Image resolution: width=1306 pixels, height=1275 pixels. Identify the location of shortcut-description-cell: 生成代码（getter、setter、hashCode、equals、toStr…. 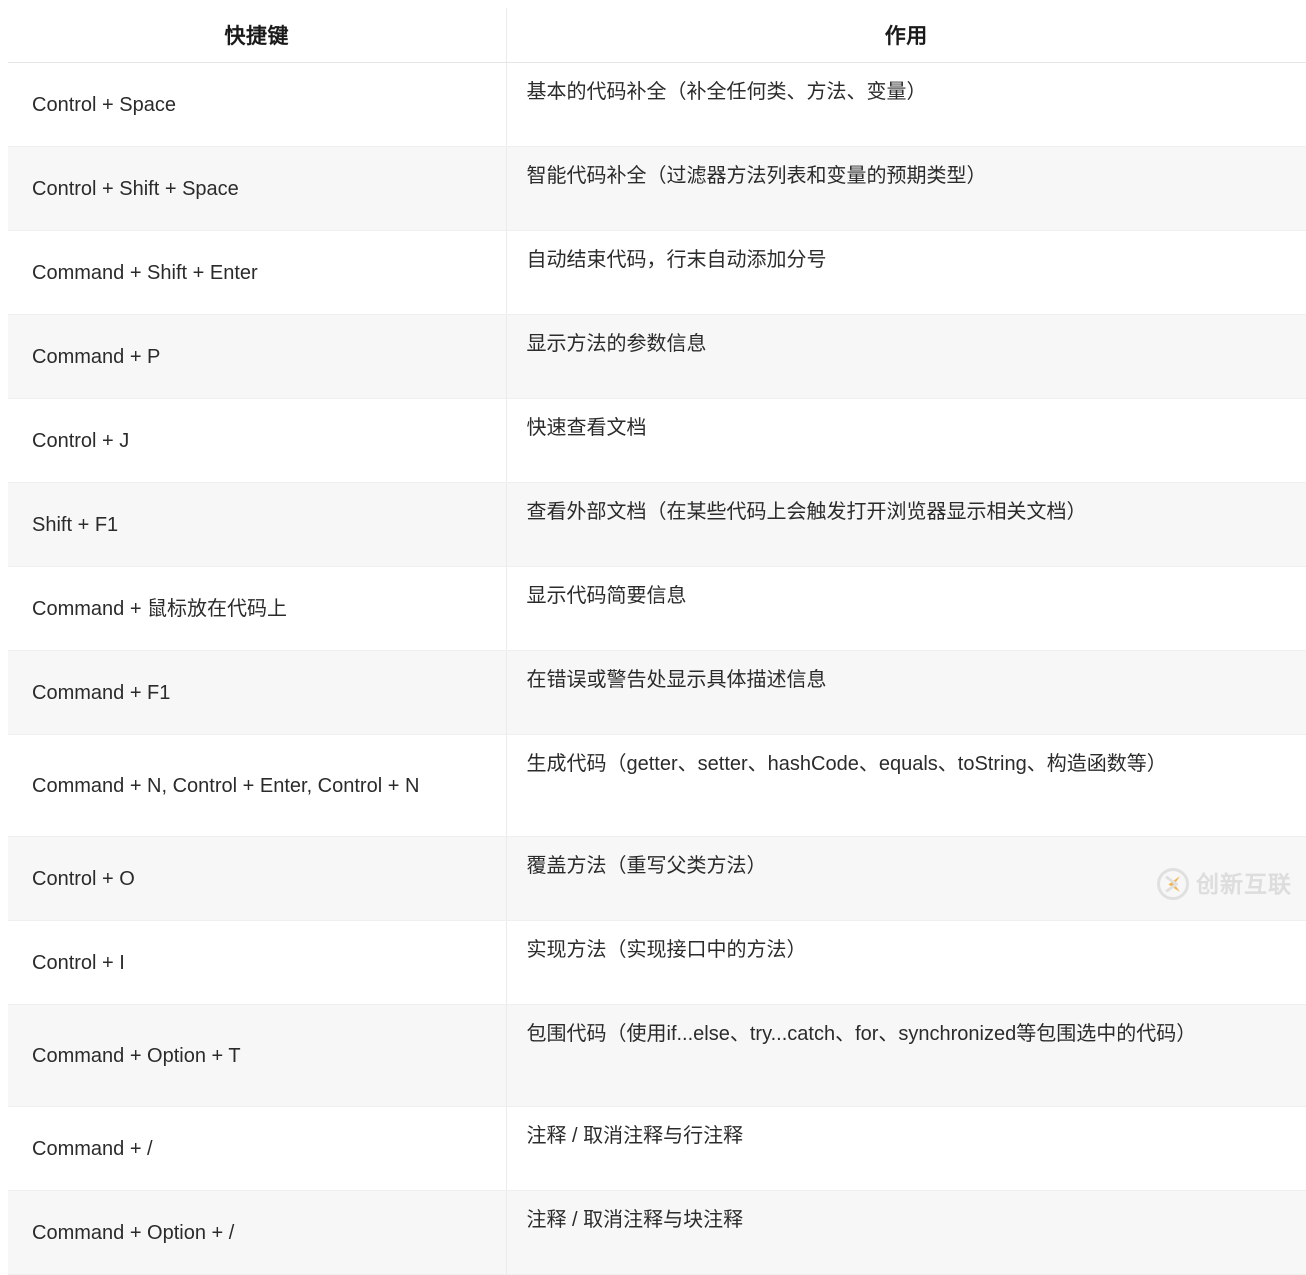
(906, 785).